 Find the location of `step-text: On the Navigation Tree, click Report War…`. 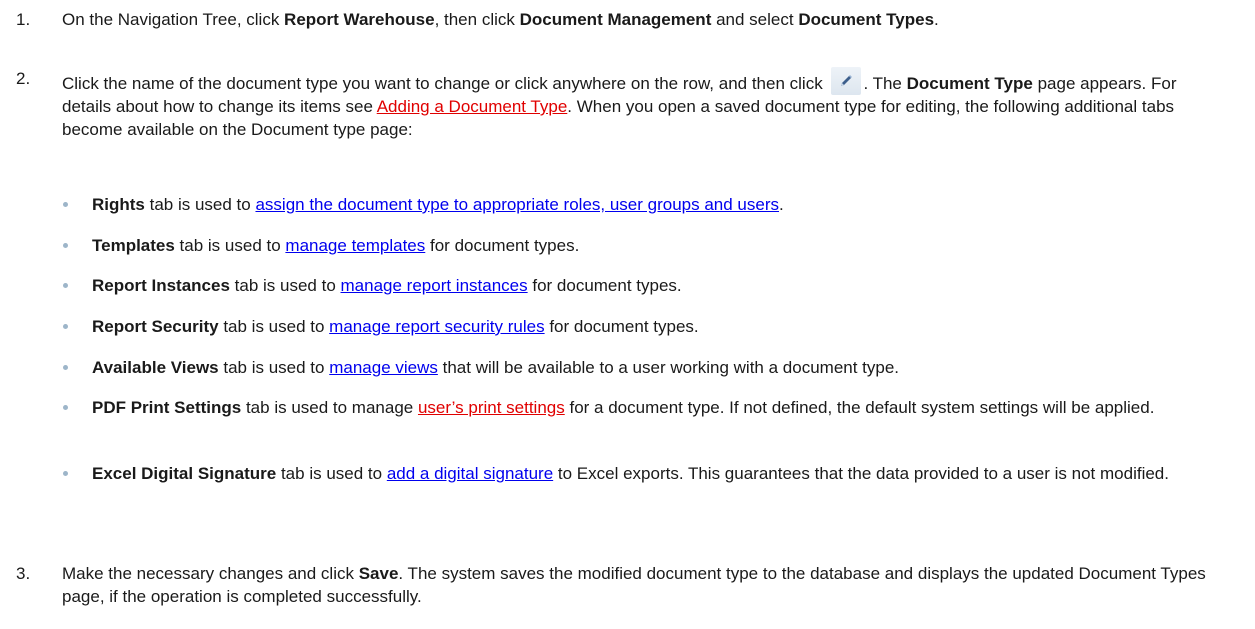

step-text: On the Navigation Tree, click Report War… is located at coordinates (500, 19).